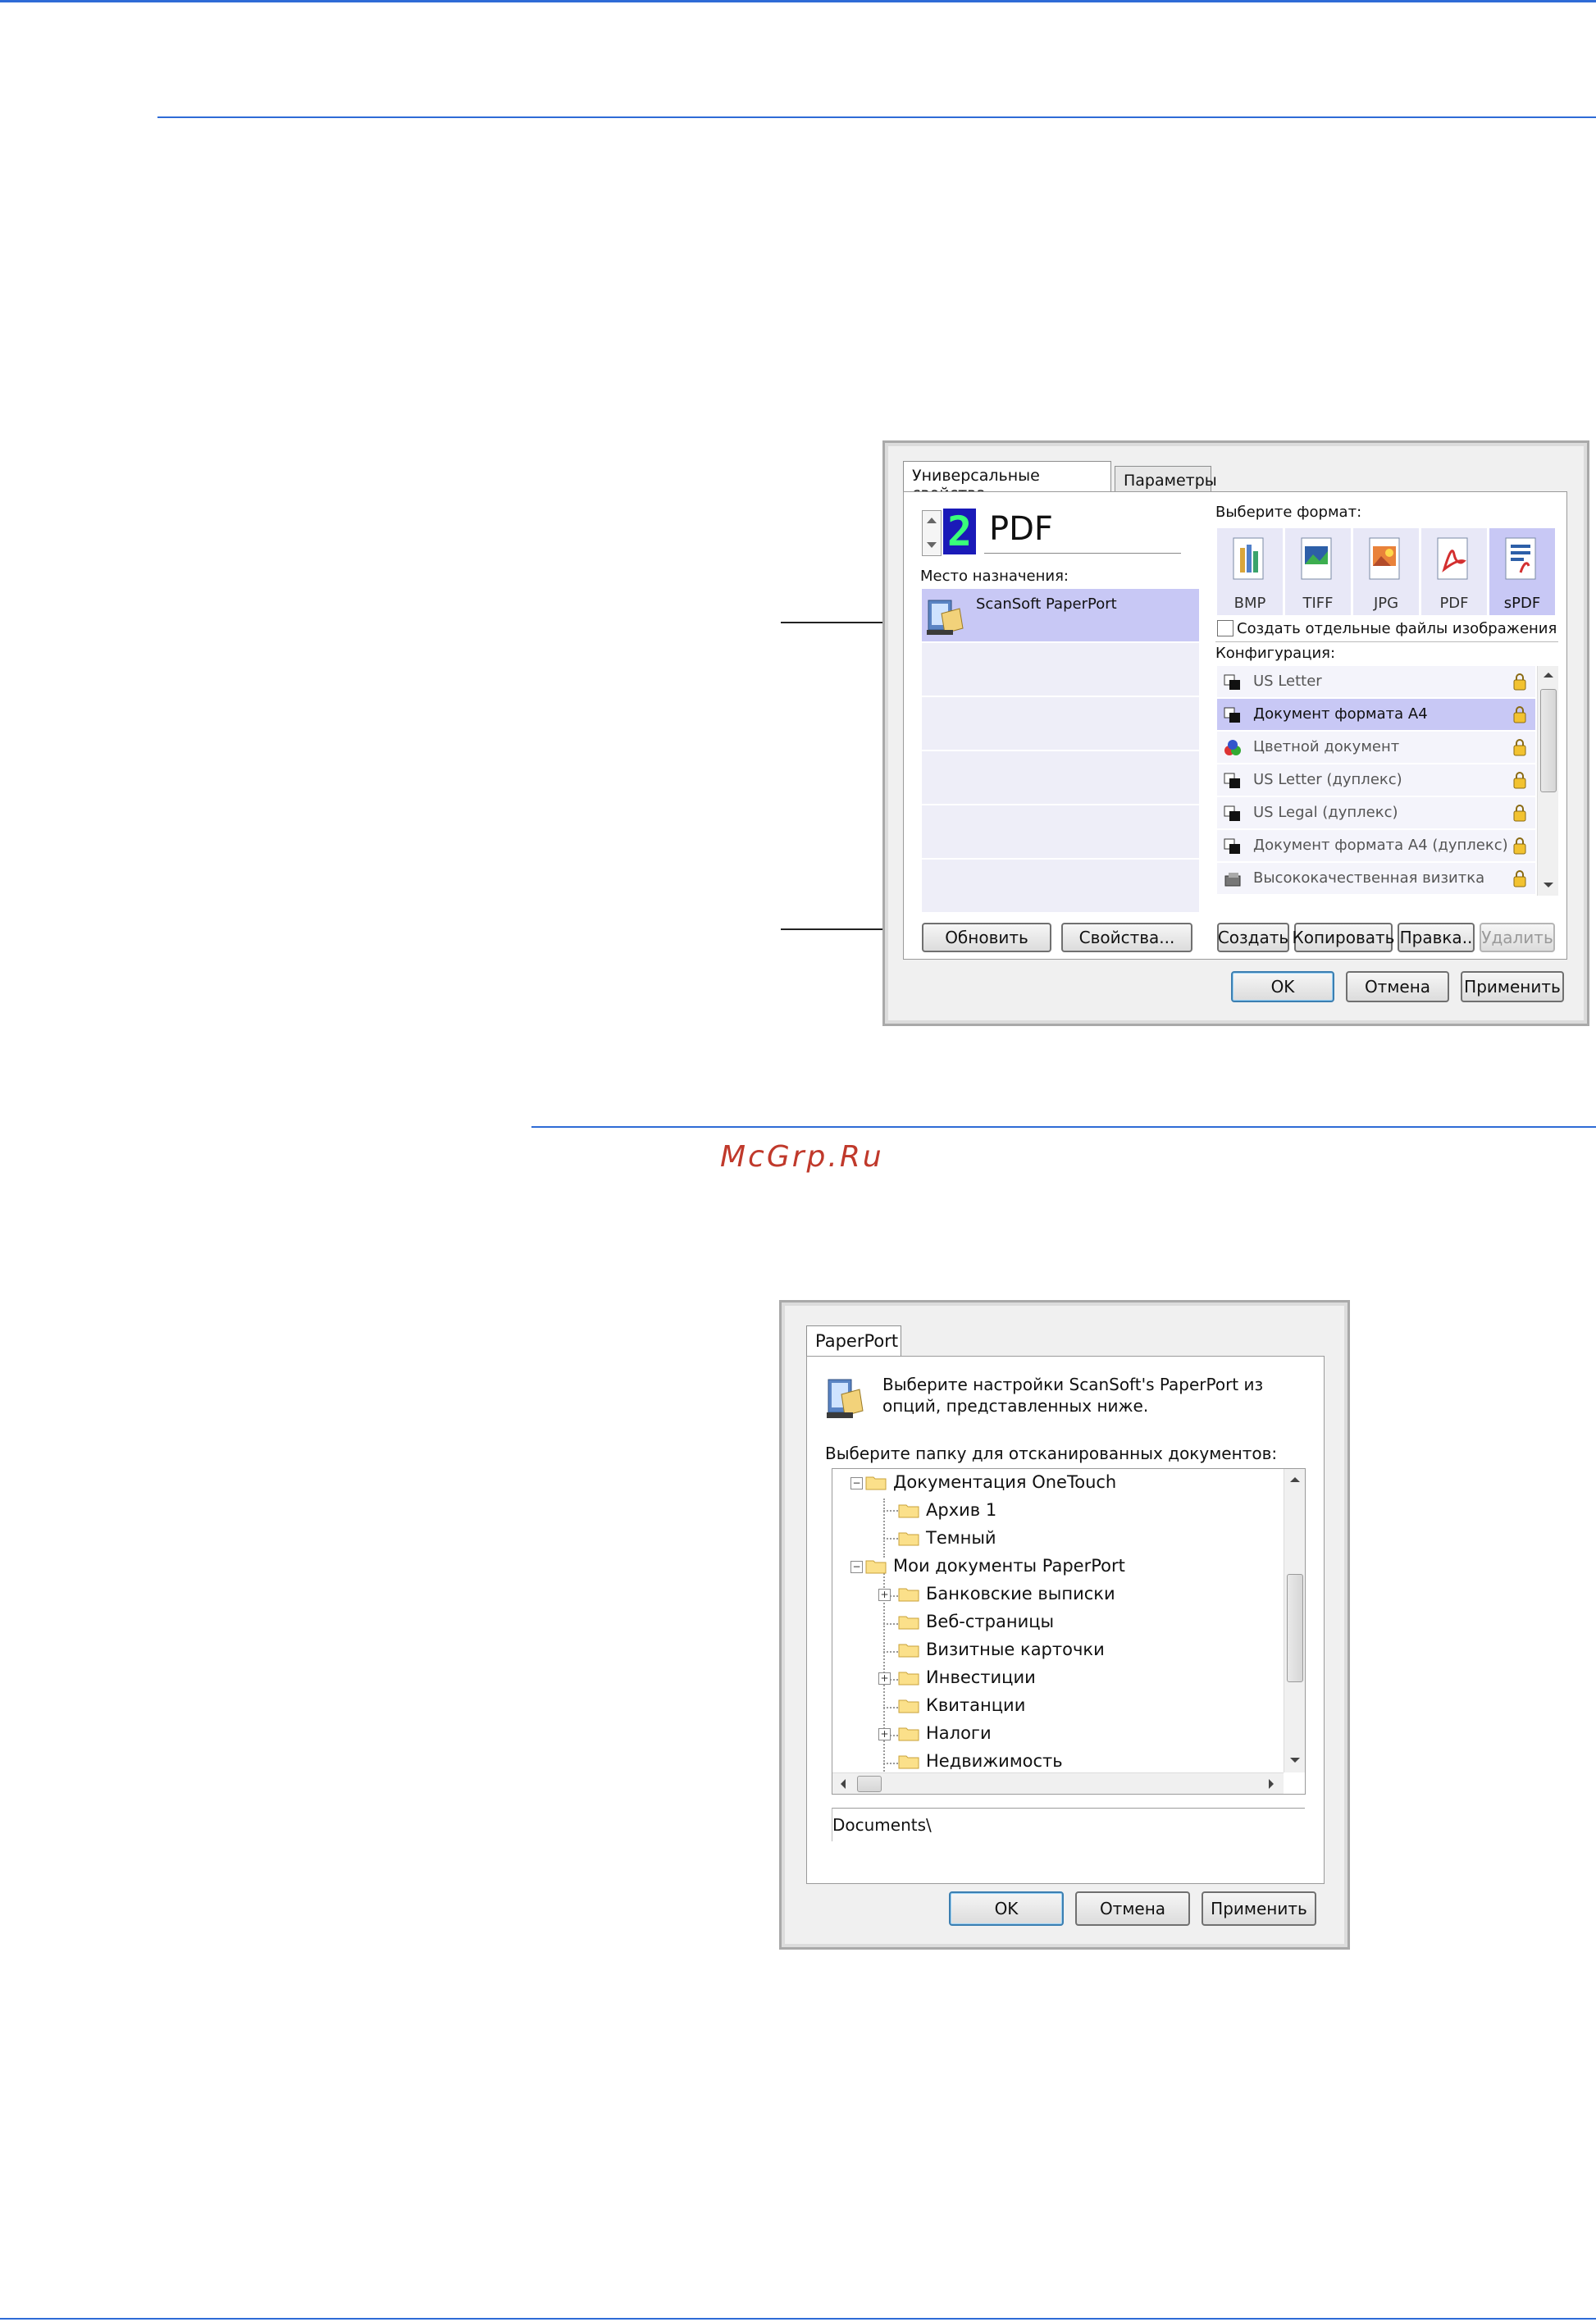 This screenshot has width=1596, height=2322. I want to click on separate-files-checkbox, so click(1225, 628).